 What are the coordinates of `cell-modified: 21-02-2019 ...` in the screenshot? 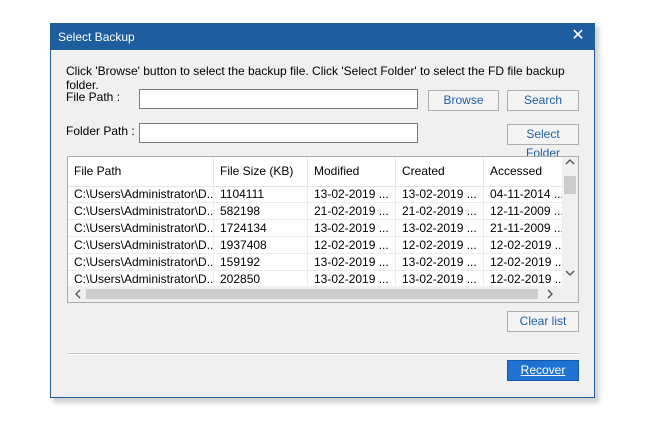 It's located at (352, 211).